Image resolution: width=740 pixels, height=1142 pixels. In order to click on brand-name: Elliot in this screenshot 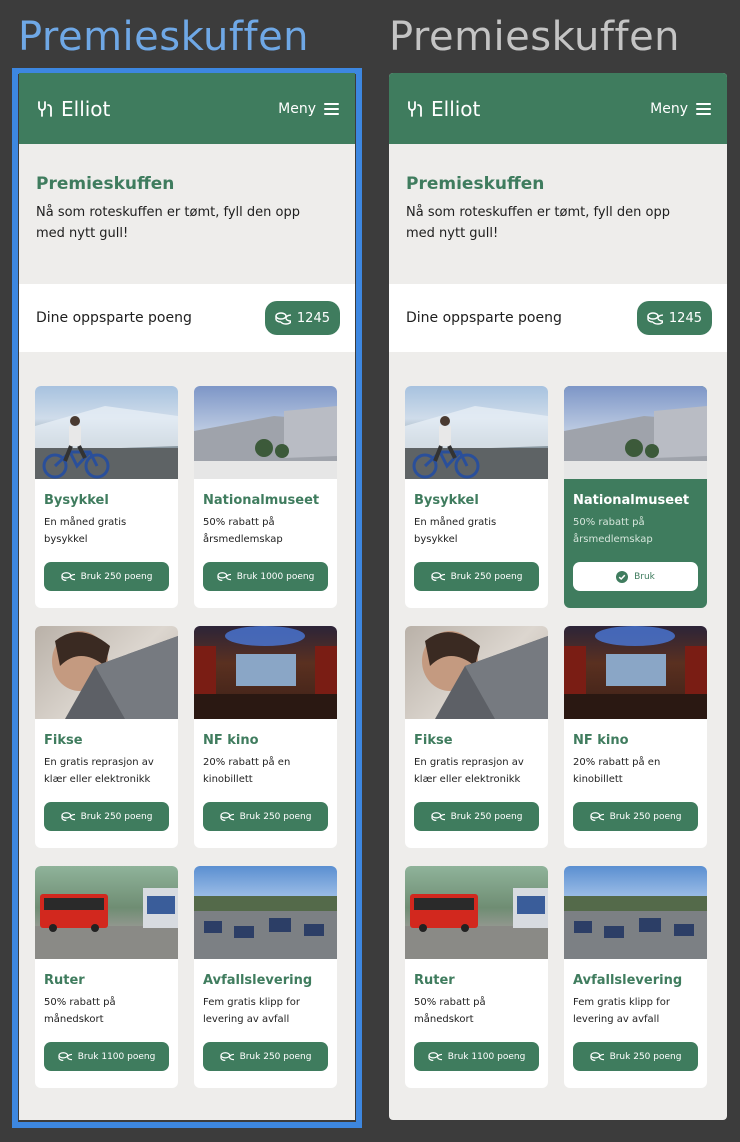, I will do `click(86, 108)`.